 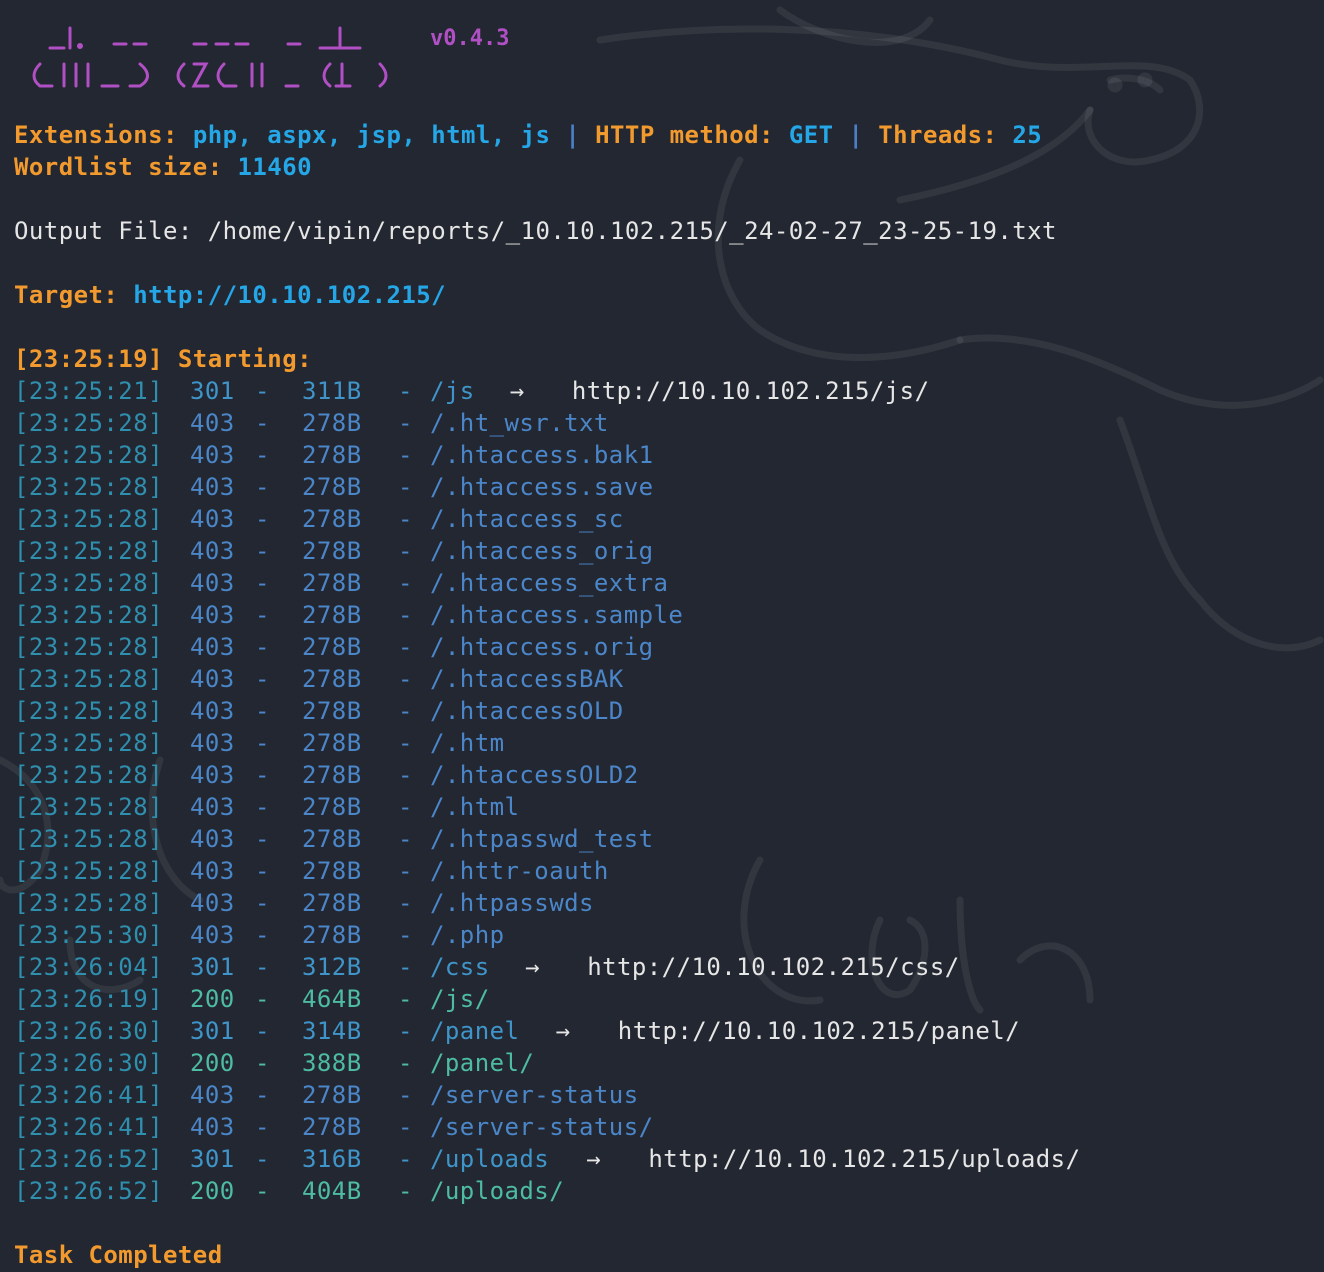 I want to click on result-path: /panel, so click(x=475, y=1031).